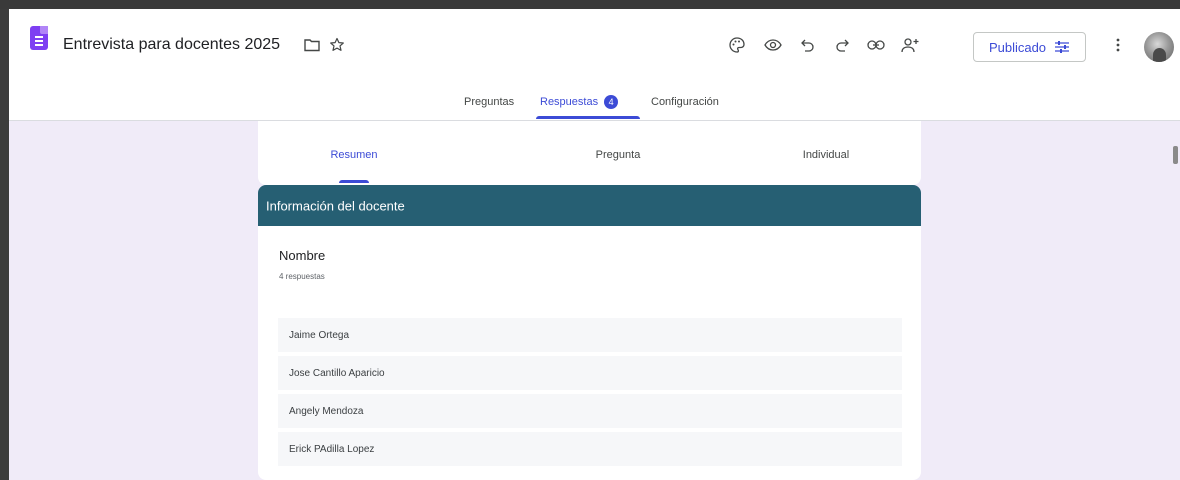  I want to click on responses-subtabs: Resumen Pregunta Individual, so click(589, 153).